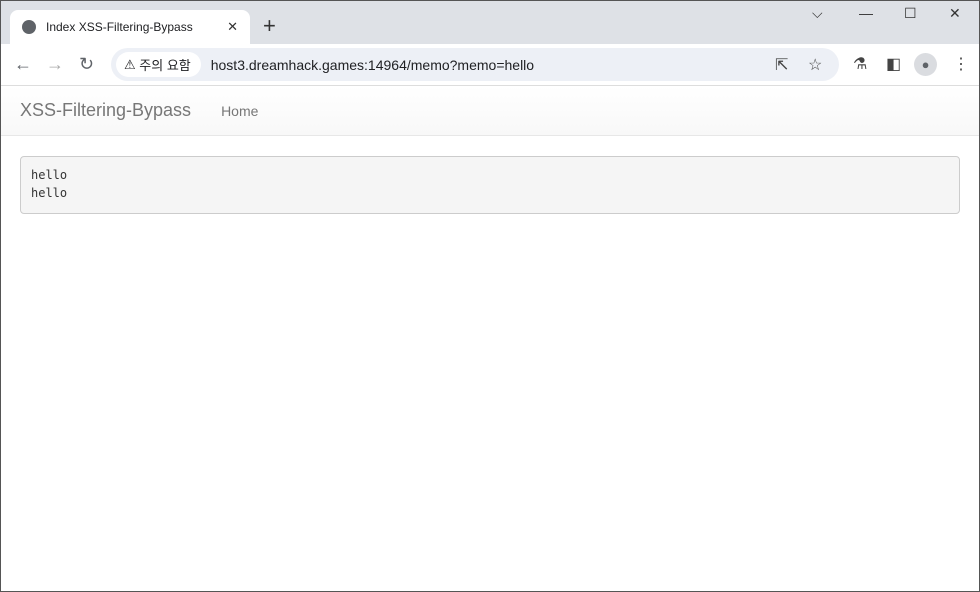 The height and width of the screenshot is (592, 980). Describe the element at coordinates (961, 64) in the screenshot. I see `menu-kebab-icon: ⋮` at that location.